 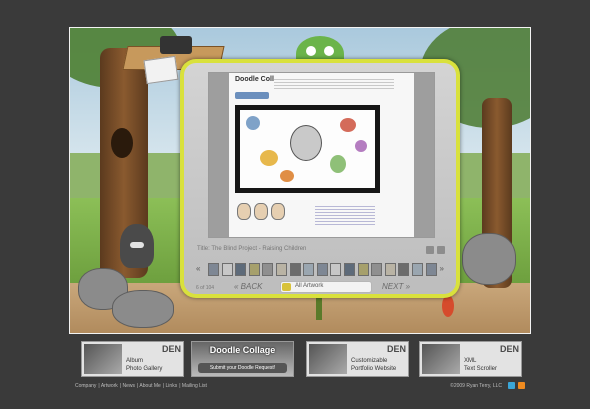 What do you see at coordinates (85, 386) in the screenshot?
I see `footer-link-company: Company` at bounding box center [85, 386].